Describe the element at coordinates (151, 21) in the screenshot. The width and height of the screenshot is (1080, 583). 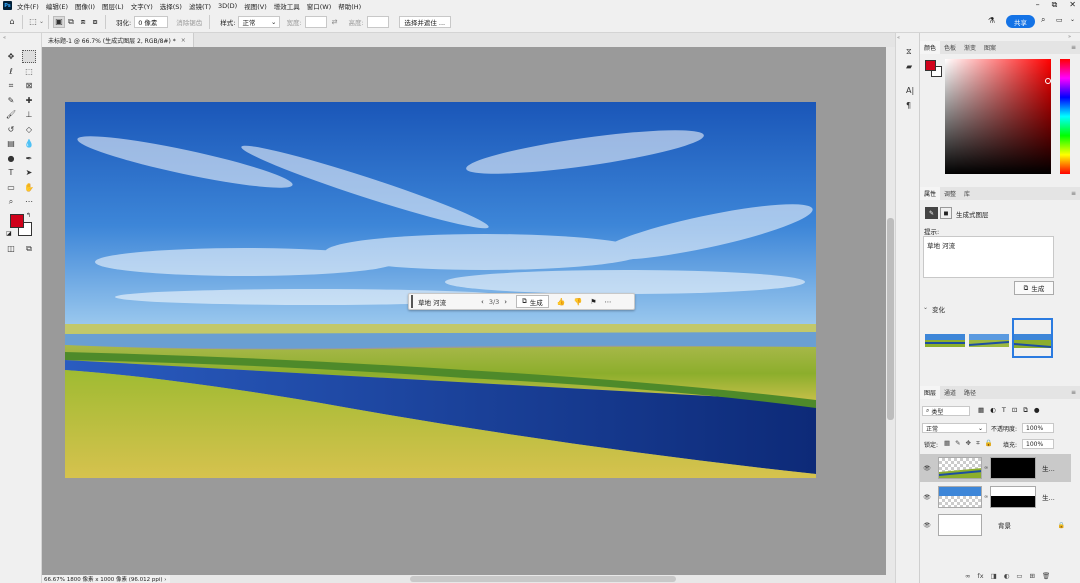
I see `feather-input: 0 像素` at that location.